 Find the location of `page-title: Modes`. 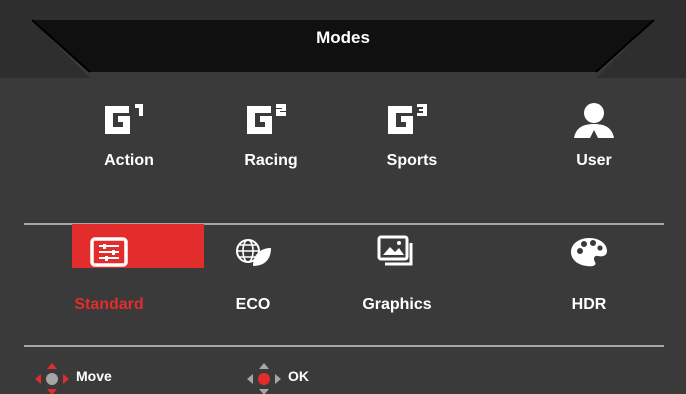

page-title: Modes is located at coordinates (343, 37).